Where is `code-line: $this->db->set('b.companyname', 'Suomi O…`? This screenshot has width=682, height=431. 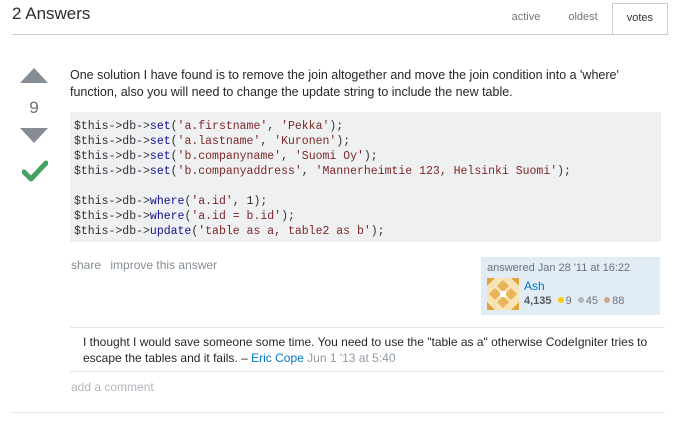 code-line: $this->db->set('b.companyname', 'Suomi O… is located at coordinates (226, 156).